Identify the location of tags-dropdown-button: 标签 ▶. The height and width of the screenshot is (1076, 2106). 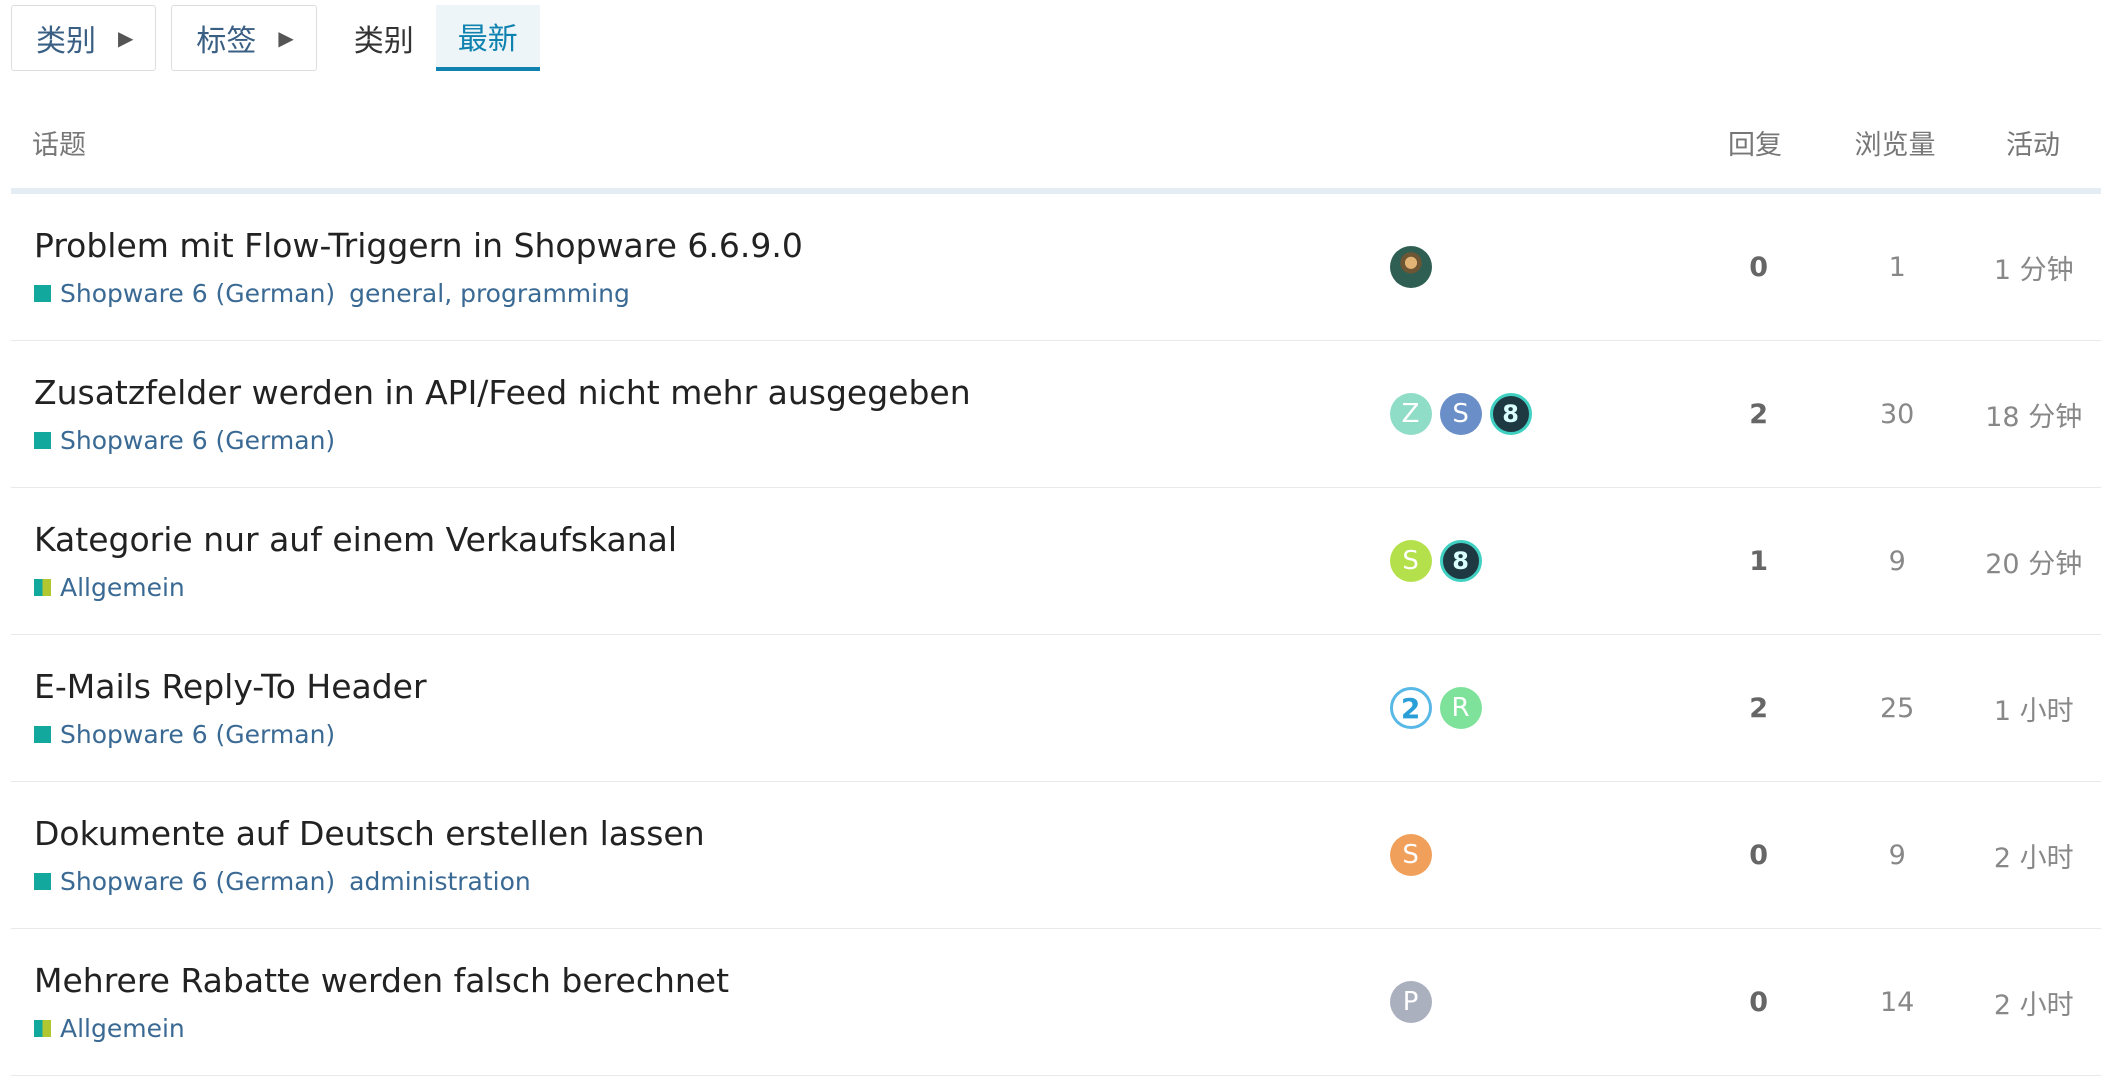
(244, 38).